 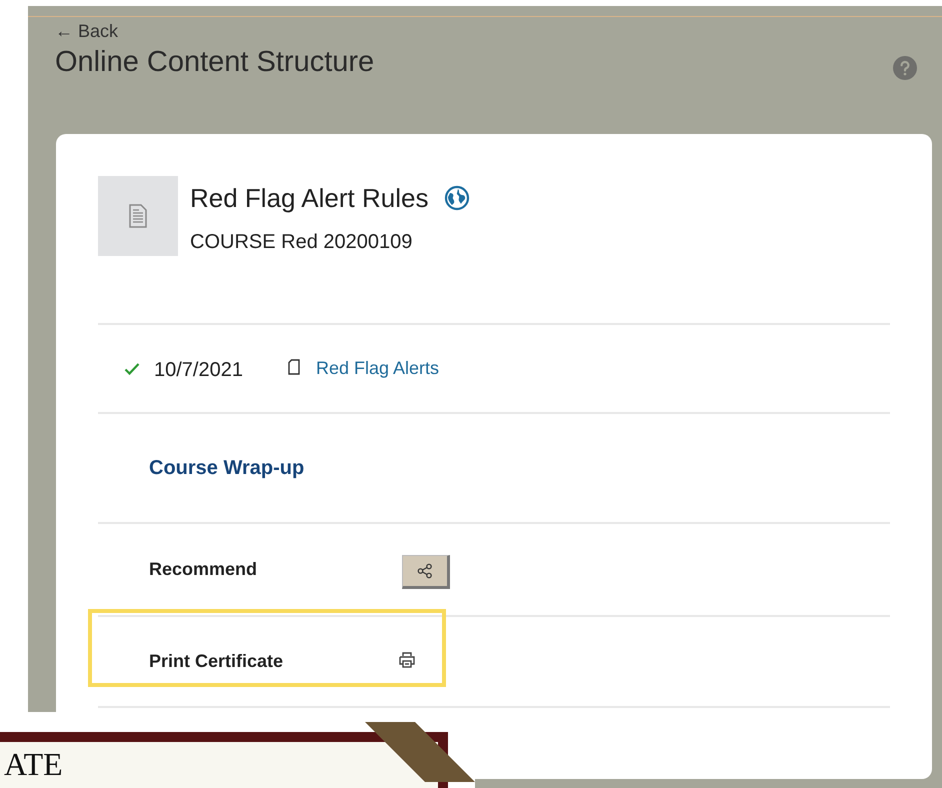 I want to click on share-icon, so click(x=425, y=570).